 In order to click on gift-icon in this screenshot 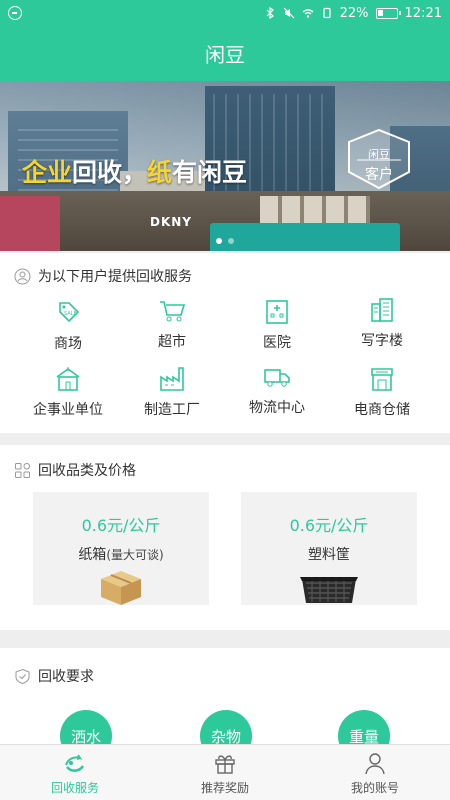, I will do `click(225, 764)`.